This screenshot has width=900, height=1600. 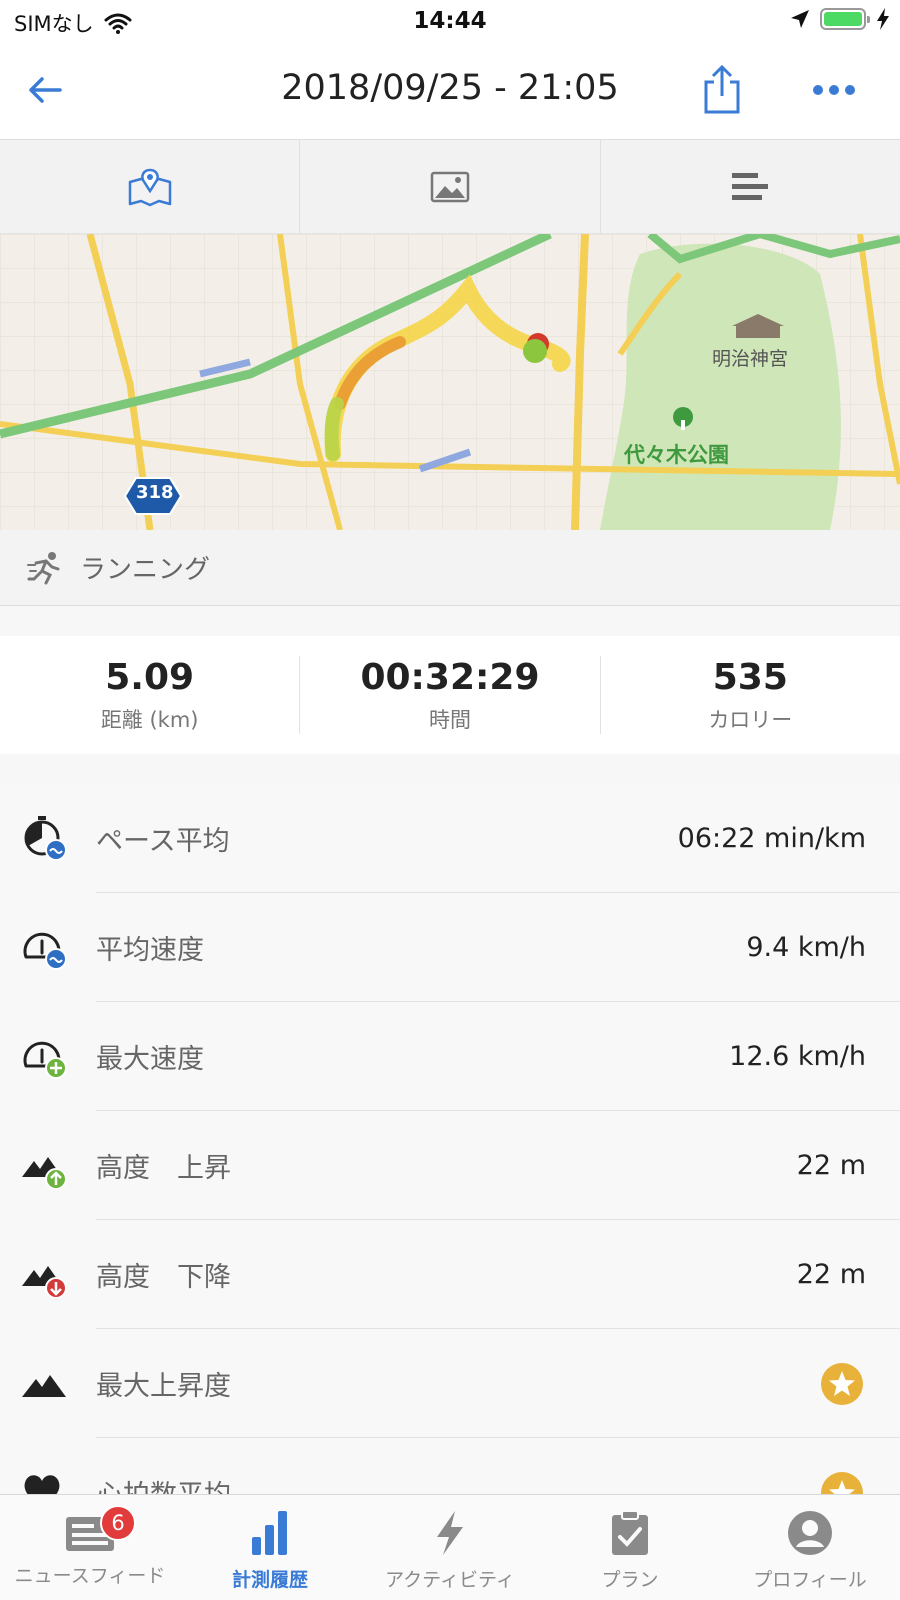 I want to click on status-bar: SIMなし 14:44, so click(x=450, y=22).